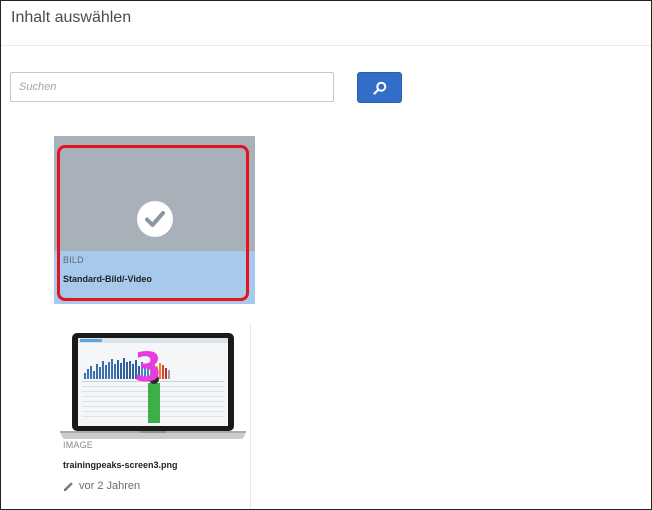  What do you see at coordinates (250, 416) in the screenshot?
I see `card-divider` at bounding box center [250, 416].